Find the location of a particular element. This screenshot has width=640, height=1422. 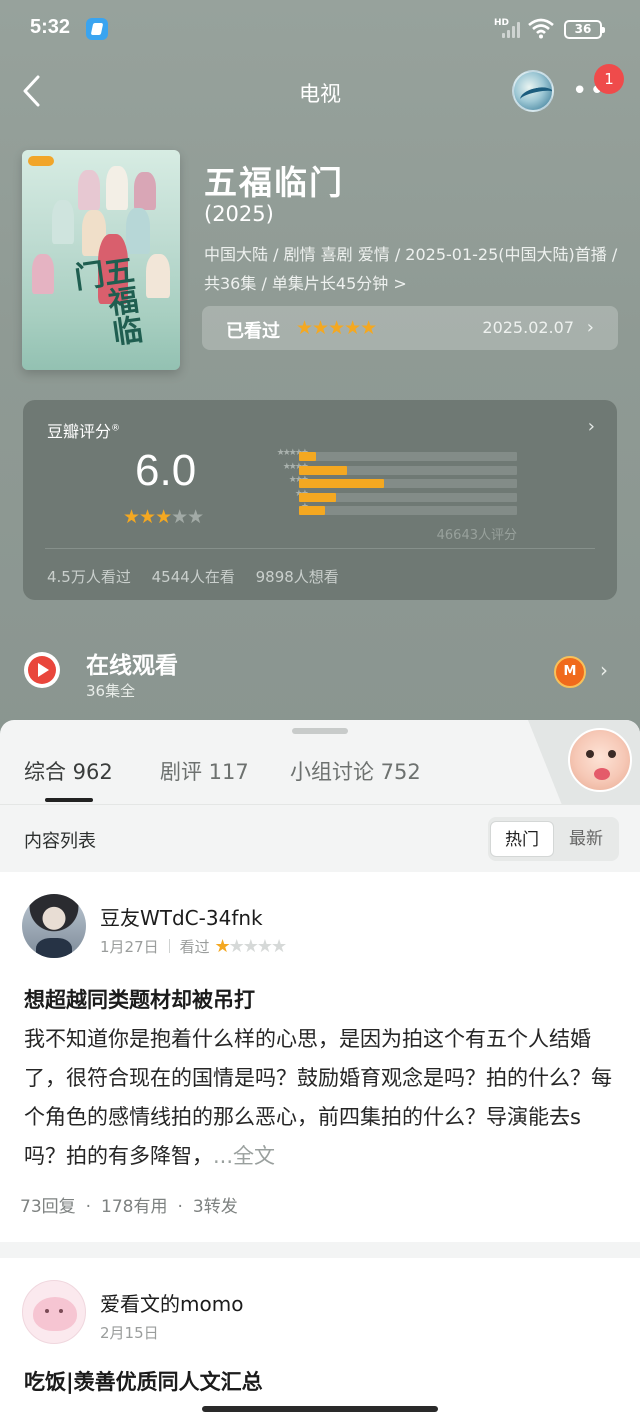

signal-icon is located at coordinates (512, 30).